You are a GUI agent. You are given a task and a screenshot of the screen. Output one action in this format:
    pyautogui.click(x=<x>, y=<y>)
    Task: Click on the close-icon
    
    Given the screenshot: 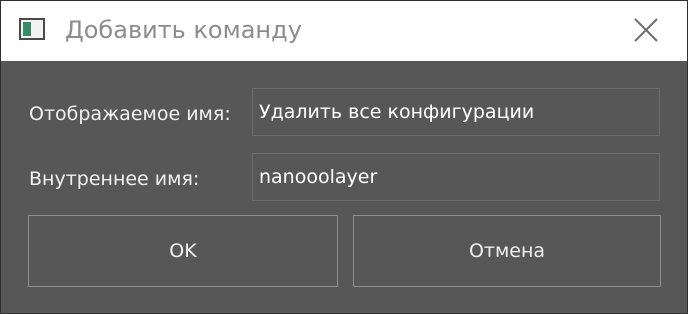 What is the action you would take?
    pyautogui.click(x=646, y=30)
    